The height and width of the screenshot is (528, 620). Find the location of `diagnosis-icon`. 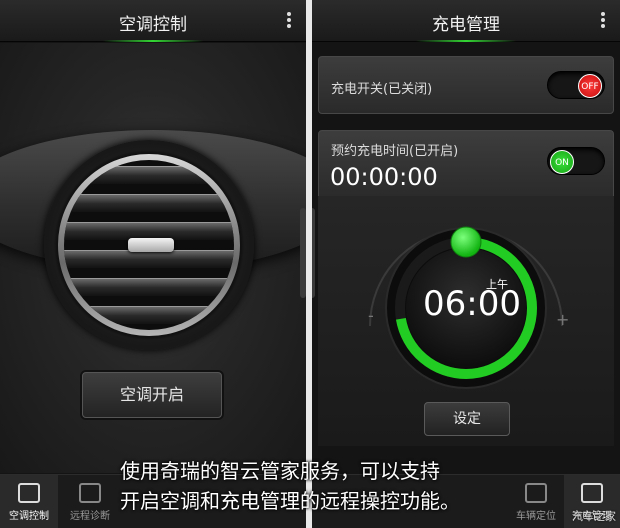

diagnosis-icon is located at coordinates (90, 493).